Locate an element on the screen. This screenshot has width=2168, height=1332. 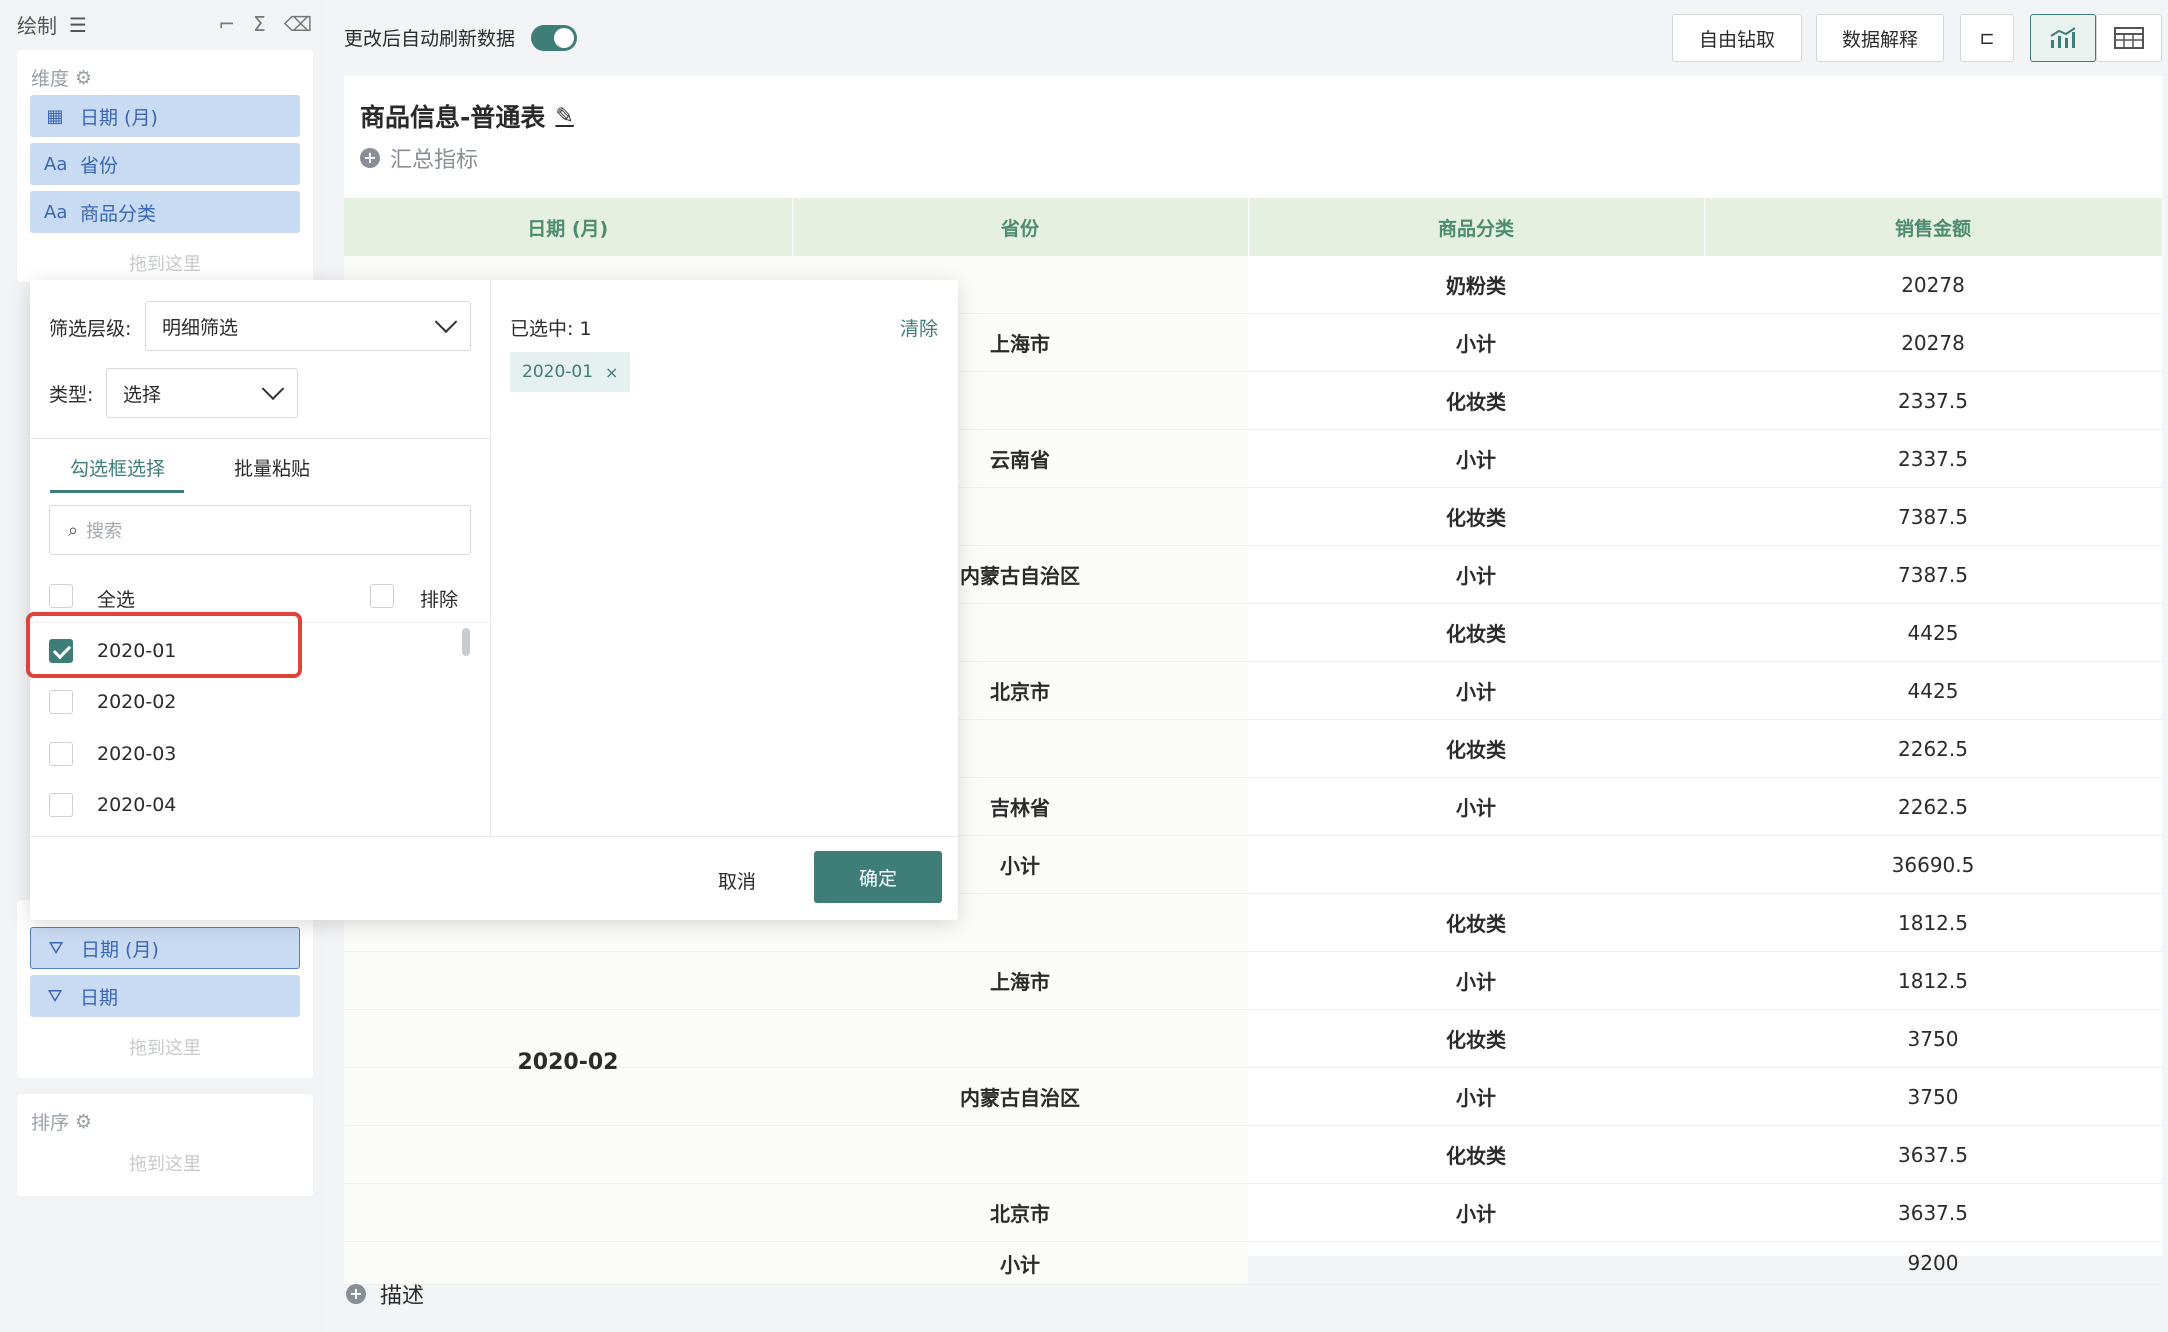
selected-count-label: 已选中: 1 is located at coordinates (551, 329).